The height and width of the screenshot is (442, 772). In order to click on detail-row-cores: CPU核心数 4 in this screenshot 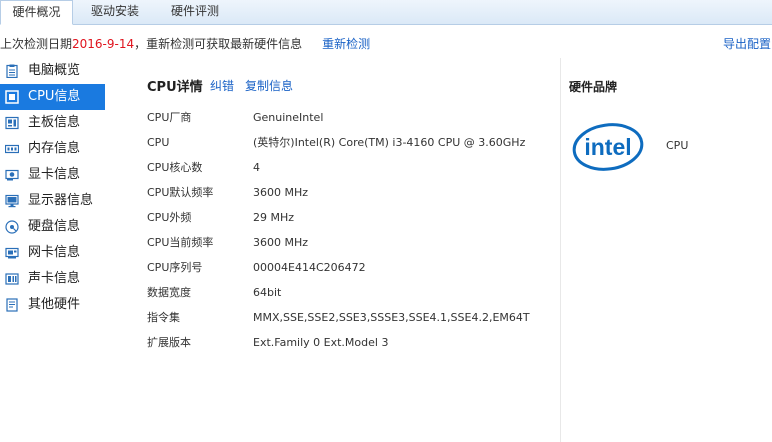, I will do `click(203, 168)`.